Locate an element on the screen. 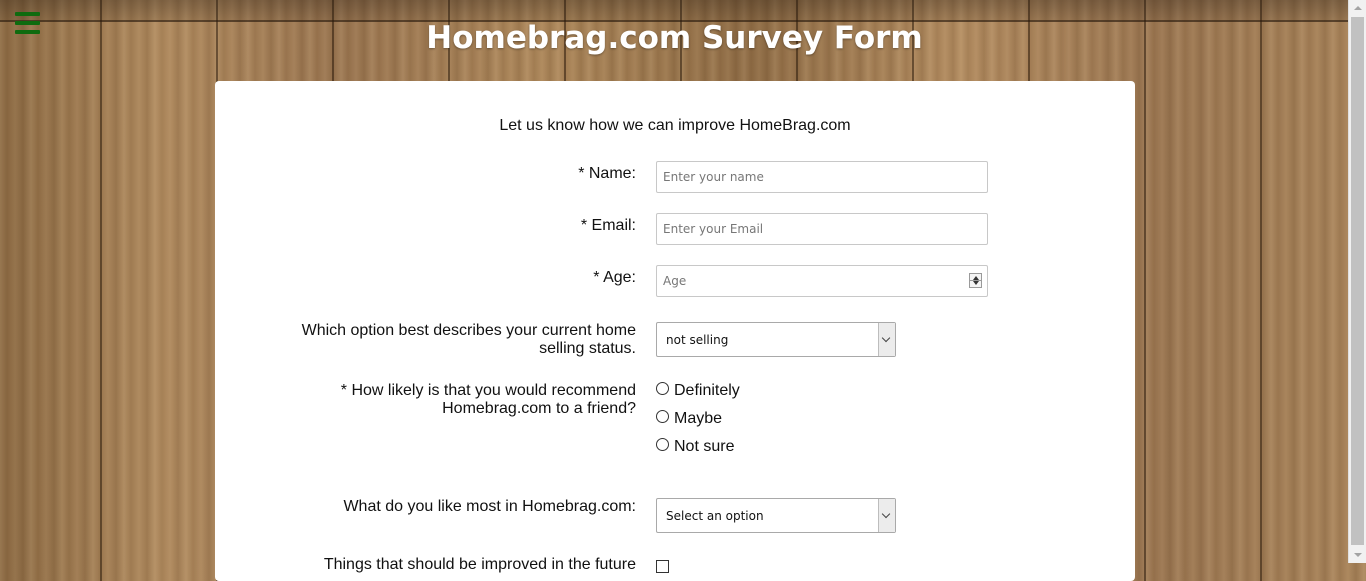  scroll-up-icon is located at coordinates (1357, 8).